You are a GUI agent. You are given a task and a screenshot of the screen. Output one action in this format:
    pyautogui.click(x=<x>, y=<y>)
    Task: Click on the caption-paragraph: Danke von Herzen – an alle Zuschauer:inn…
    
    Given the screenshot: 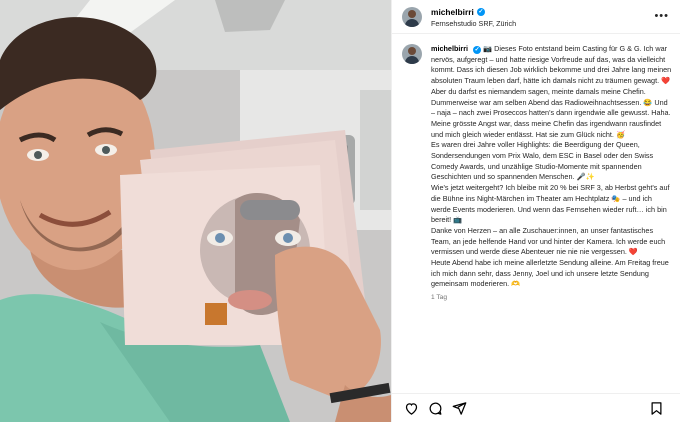 What is the action you would take?
    pyautogui.click(x=548, y=241)
    